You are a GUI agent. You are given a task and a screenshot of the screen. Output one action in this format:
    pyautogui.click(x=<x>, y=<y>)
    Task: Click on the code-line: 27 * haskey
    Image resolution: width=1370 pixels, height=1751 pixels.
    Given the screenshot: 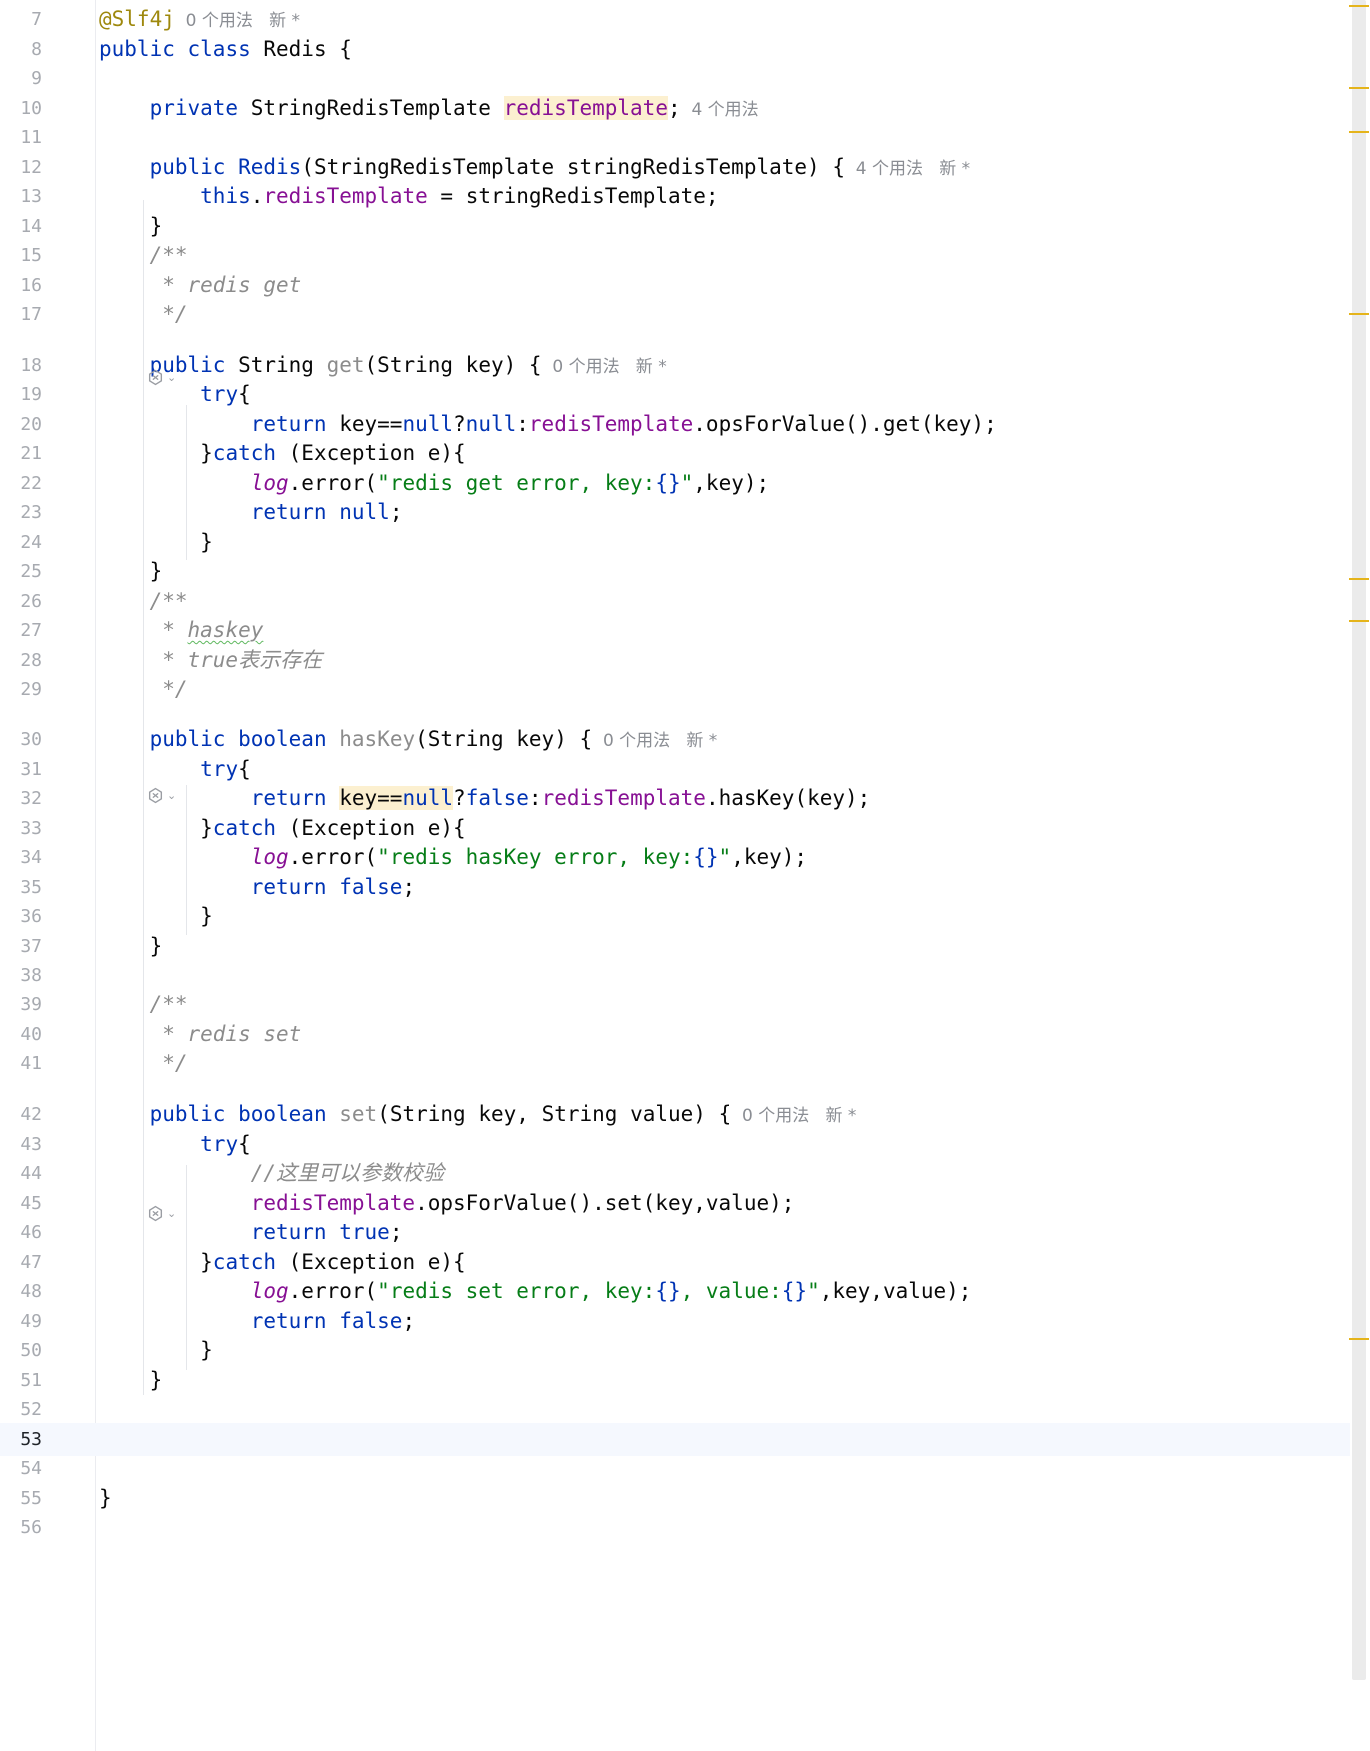 What is the action you would take?
    pyautogui.click(x=675, y=630)
    